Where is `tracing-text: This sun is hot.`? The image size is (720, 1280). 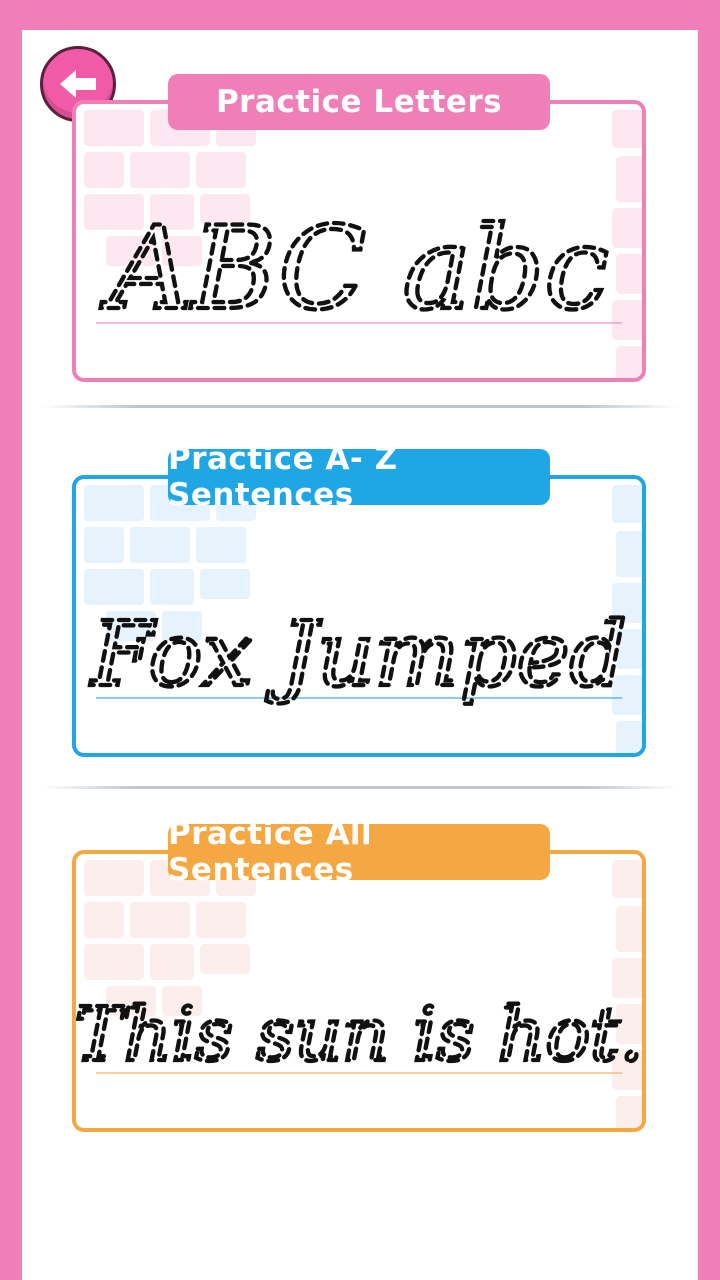 tracing-text: This sun is hot. is located at coordinates (359, 1035).